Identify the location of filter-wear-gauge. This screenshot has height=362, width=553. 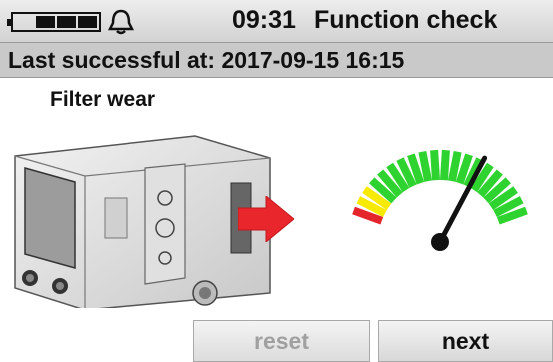
(440, 200).